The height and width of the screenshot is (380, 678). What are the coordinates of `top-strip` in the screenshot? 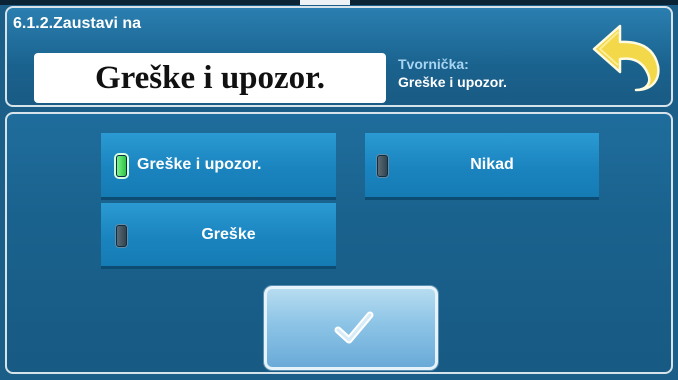 It's located at (339, 2).